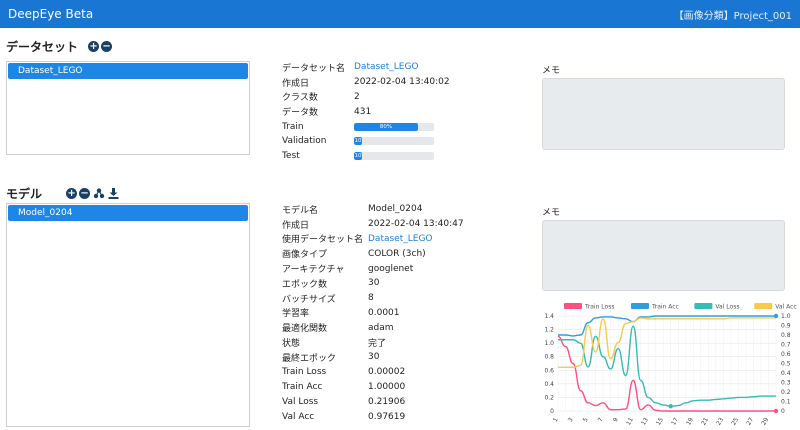  What do you see at coordinates (599, 307) in the screenshot?
I see `legend-label: Train Loss` at bounding box center [599, 307].